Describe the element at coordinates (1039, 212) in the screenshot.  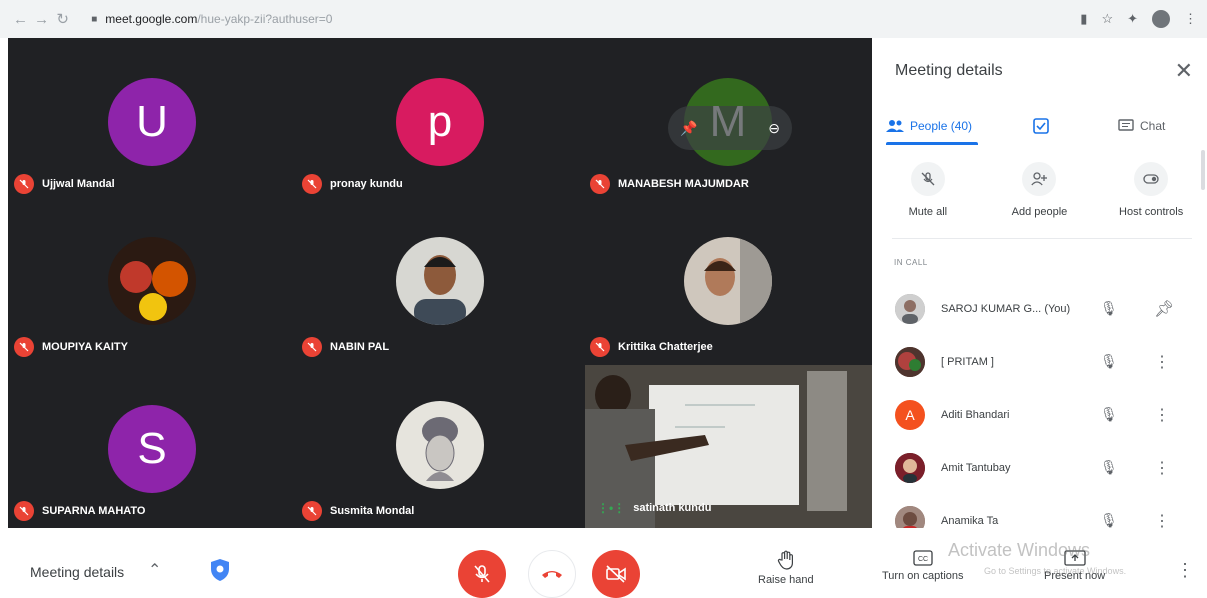
I see `add-people-label: Add people` at that location.